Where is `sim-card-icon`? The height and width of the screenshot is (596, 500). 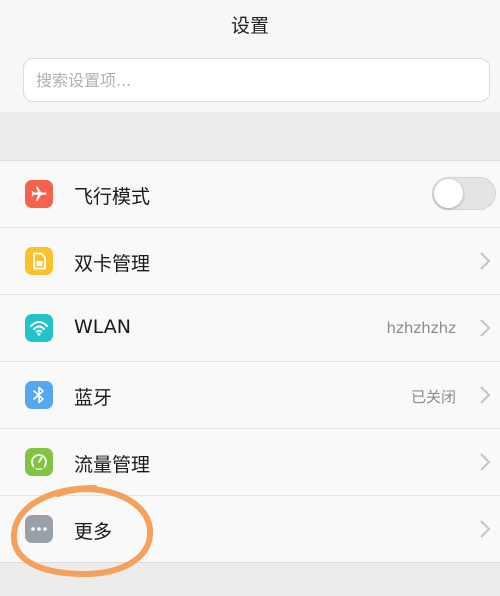
sim-card-icon is located at coordinates (39, 261).